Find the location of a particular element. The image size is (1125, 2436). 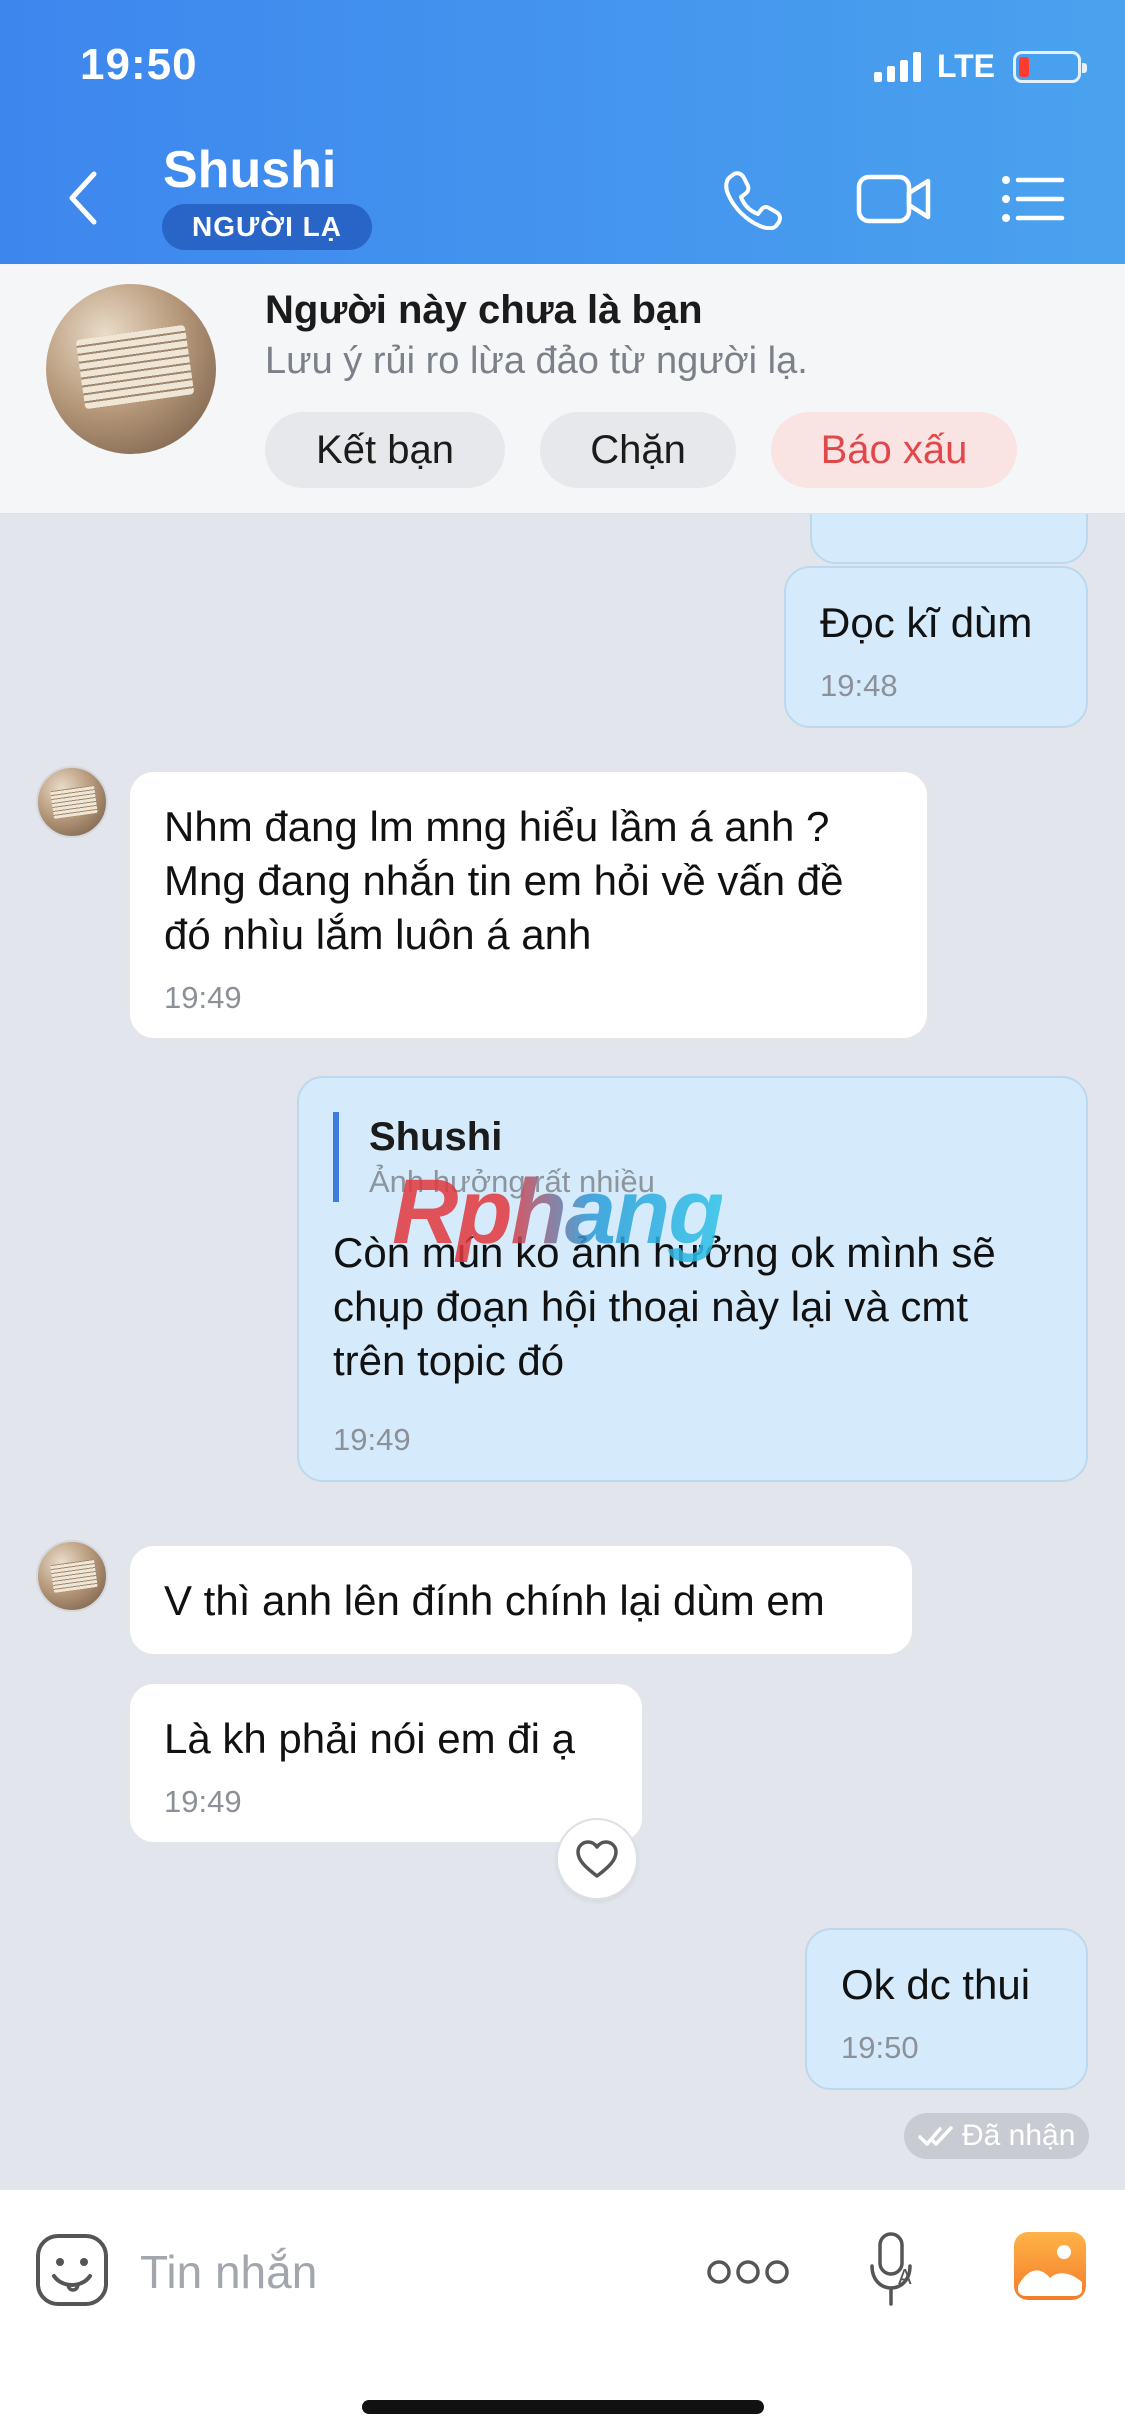

more-options-button is located at coordinates (748, 2272).